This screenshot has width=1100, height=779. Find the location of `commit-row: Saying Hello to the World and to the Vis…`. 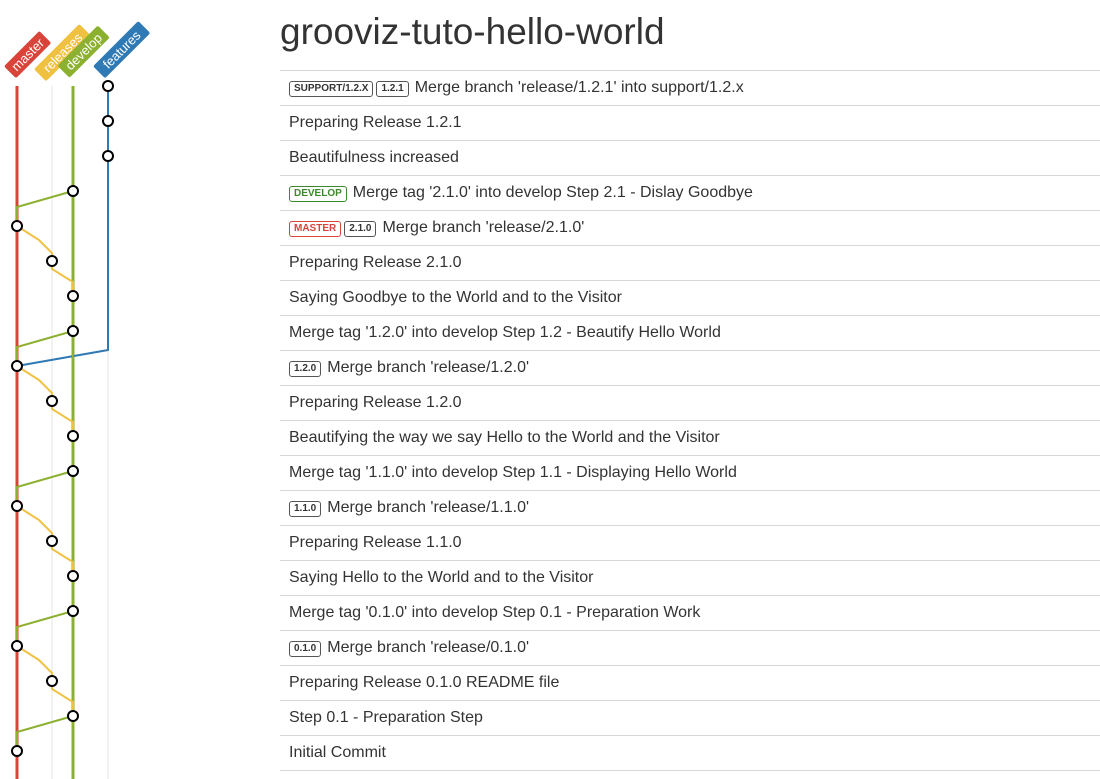

commit-row: Saying Hello to the World and to the Vis… is located at coordinates (690, 578).